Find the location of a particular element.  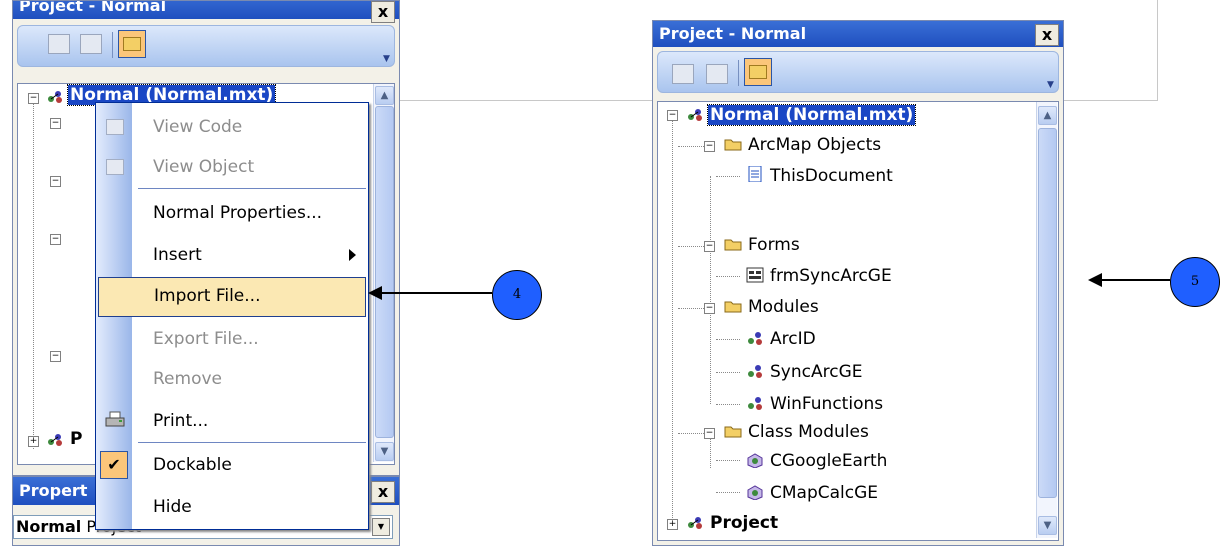

document-module-icon is located at coordinates (755, 174).